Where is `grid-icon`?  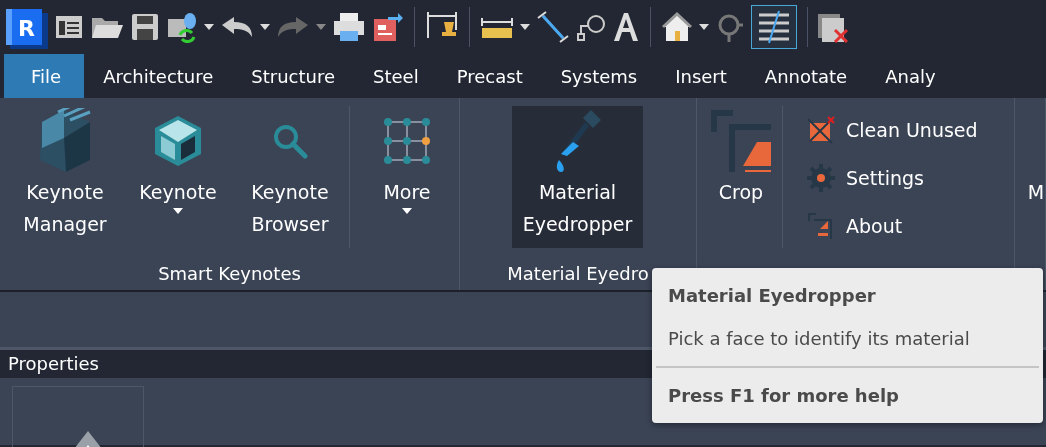
grid-icon is located at coordinates (407, 141).